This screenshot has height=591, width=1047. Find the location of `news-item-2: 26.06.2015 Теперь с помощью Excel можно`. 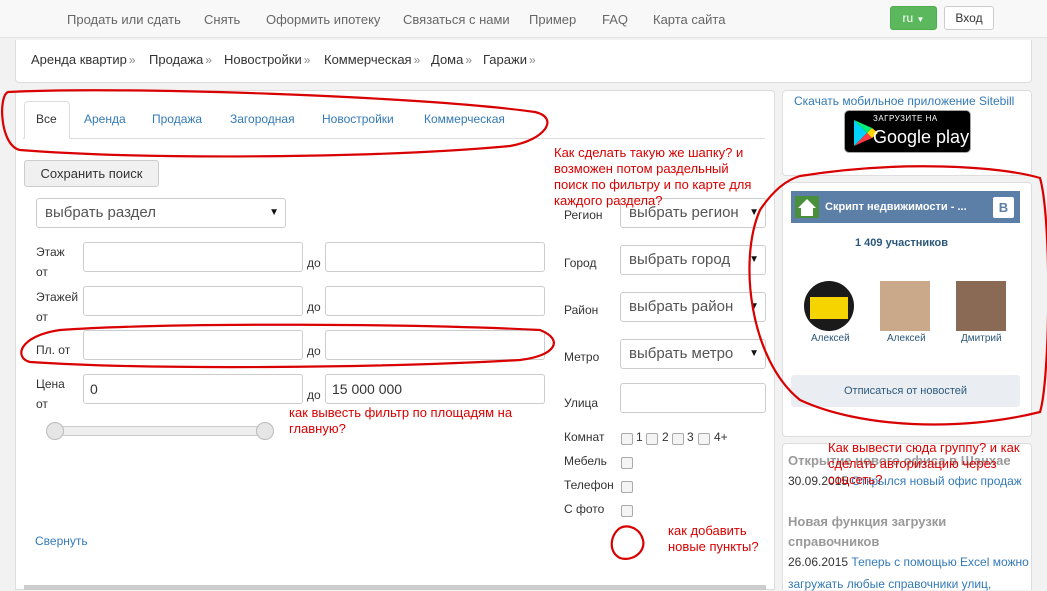

news-item-2: 26.06.2015 Теперь с помощью Excel можно is located at coordinates (908, 562).